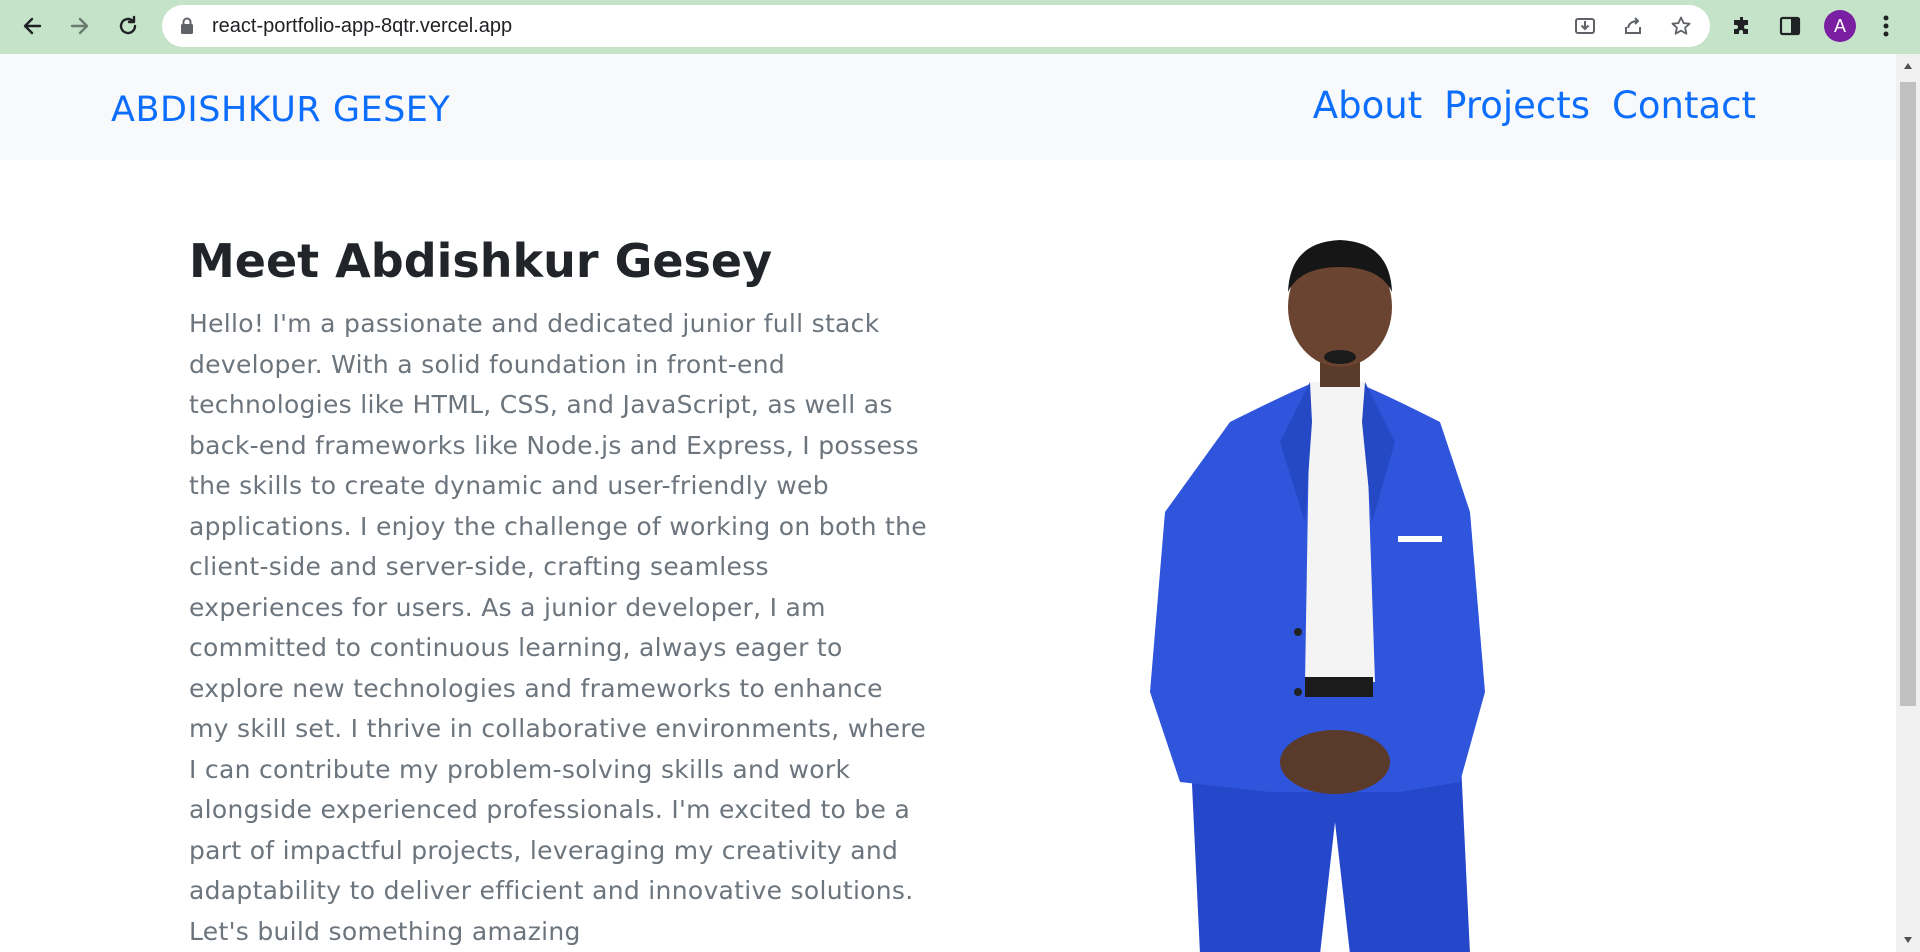 This screenshot has height=952, width=1920. I want to click on share-icon, so click(1633, 26).